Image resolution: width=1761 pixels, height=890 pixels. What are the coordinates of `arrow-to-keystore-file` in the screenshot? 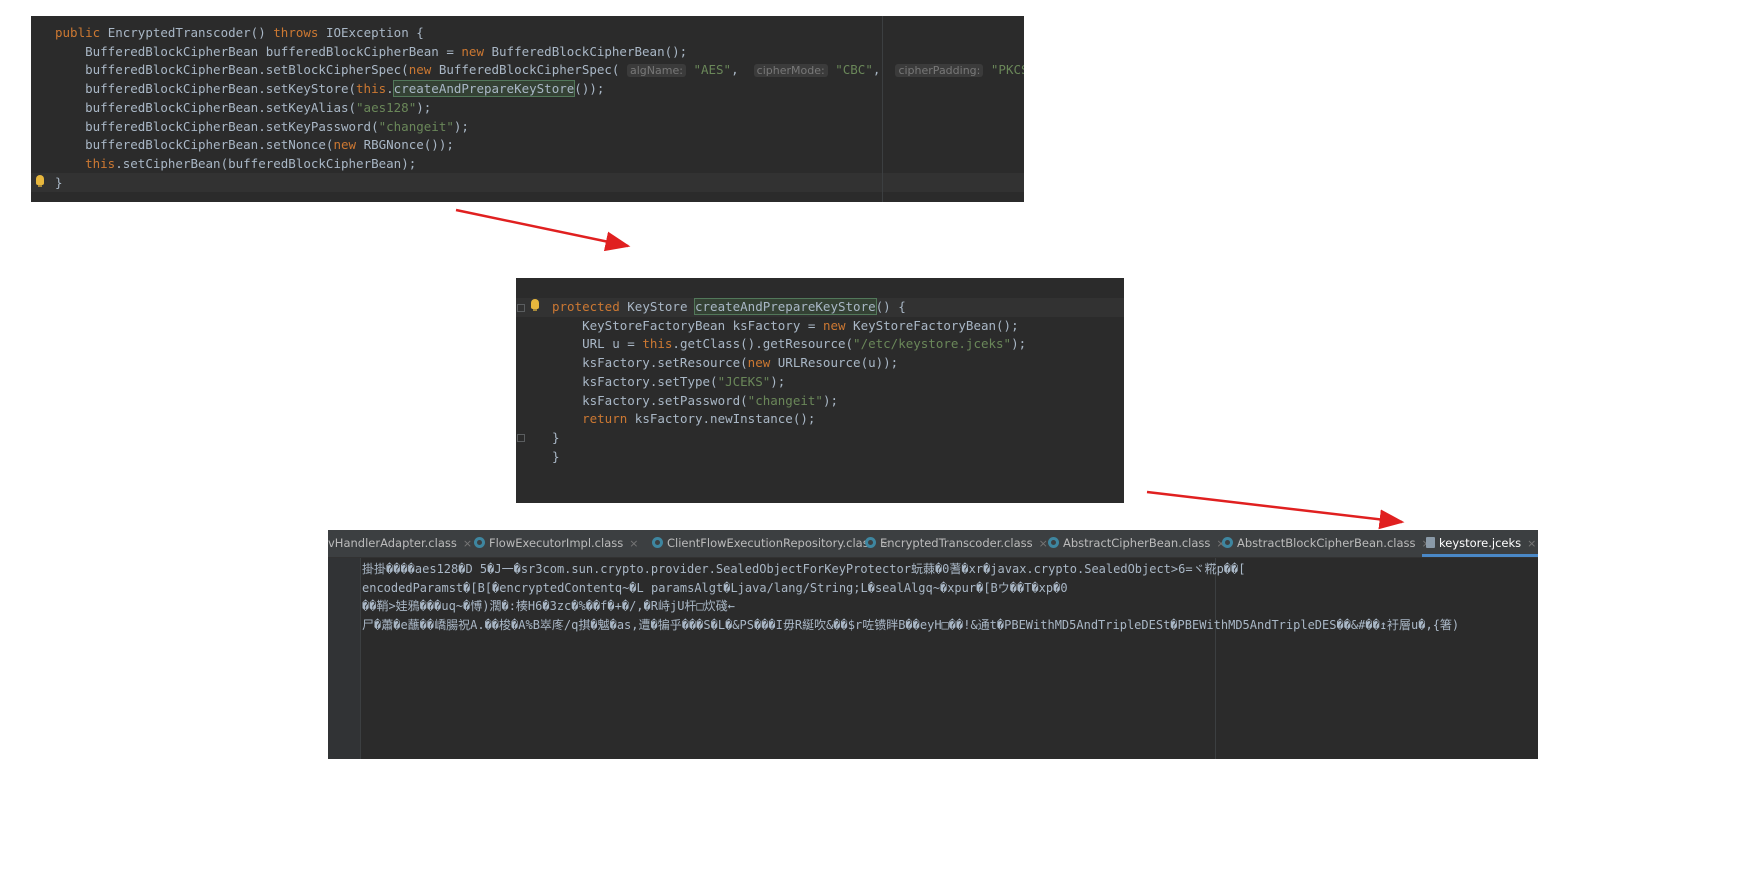 It's located at (1275, 510).